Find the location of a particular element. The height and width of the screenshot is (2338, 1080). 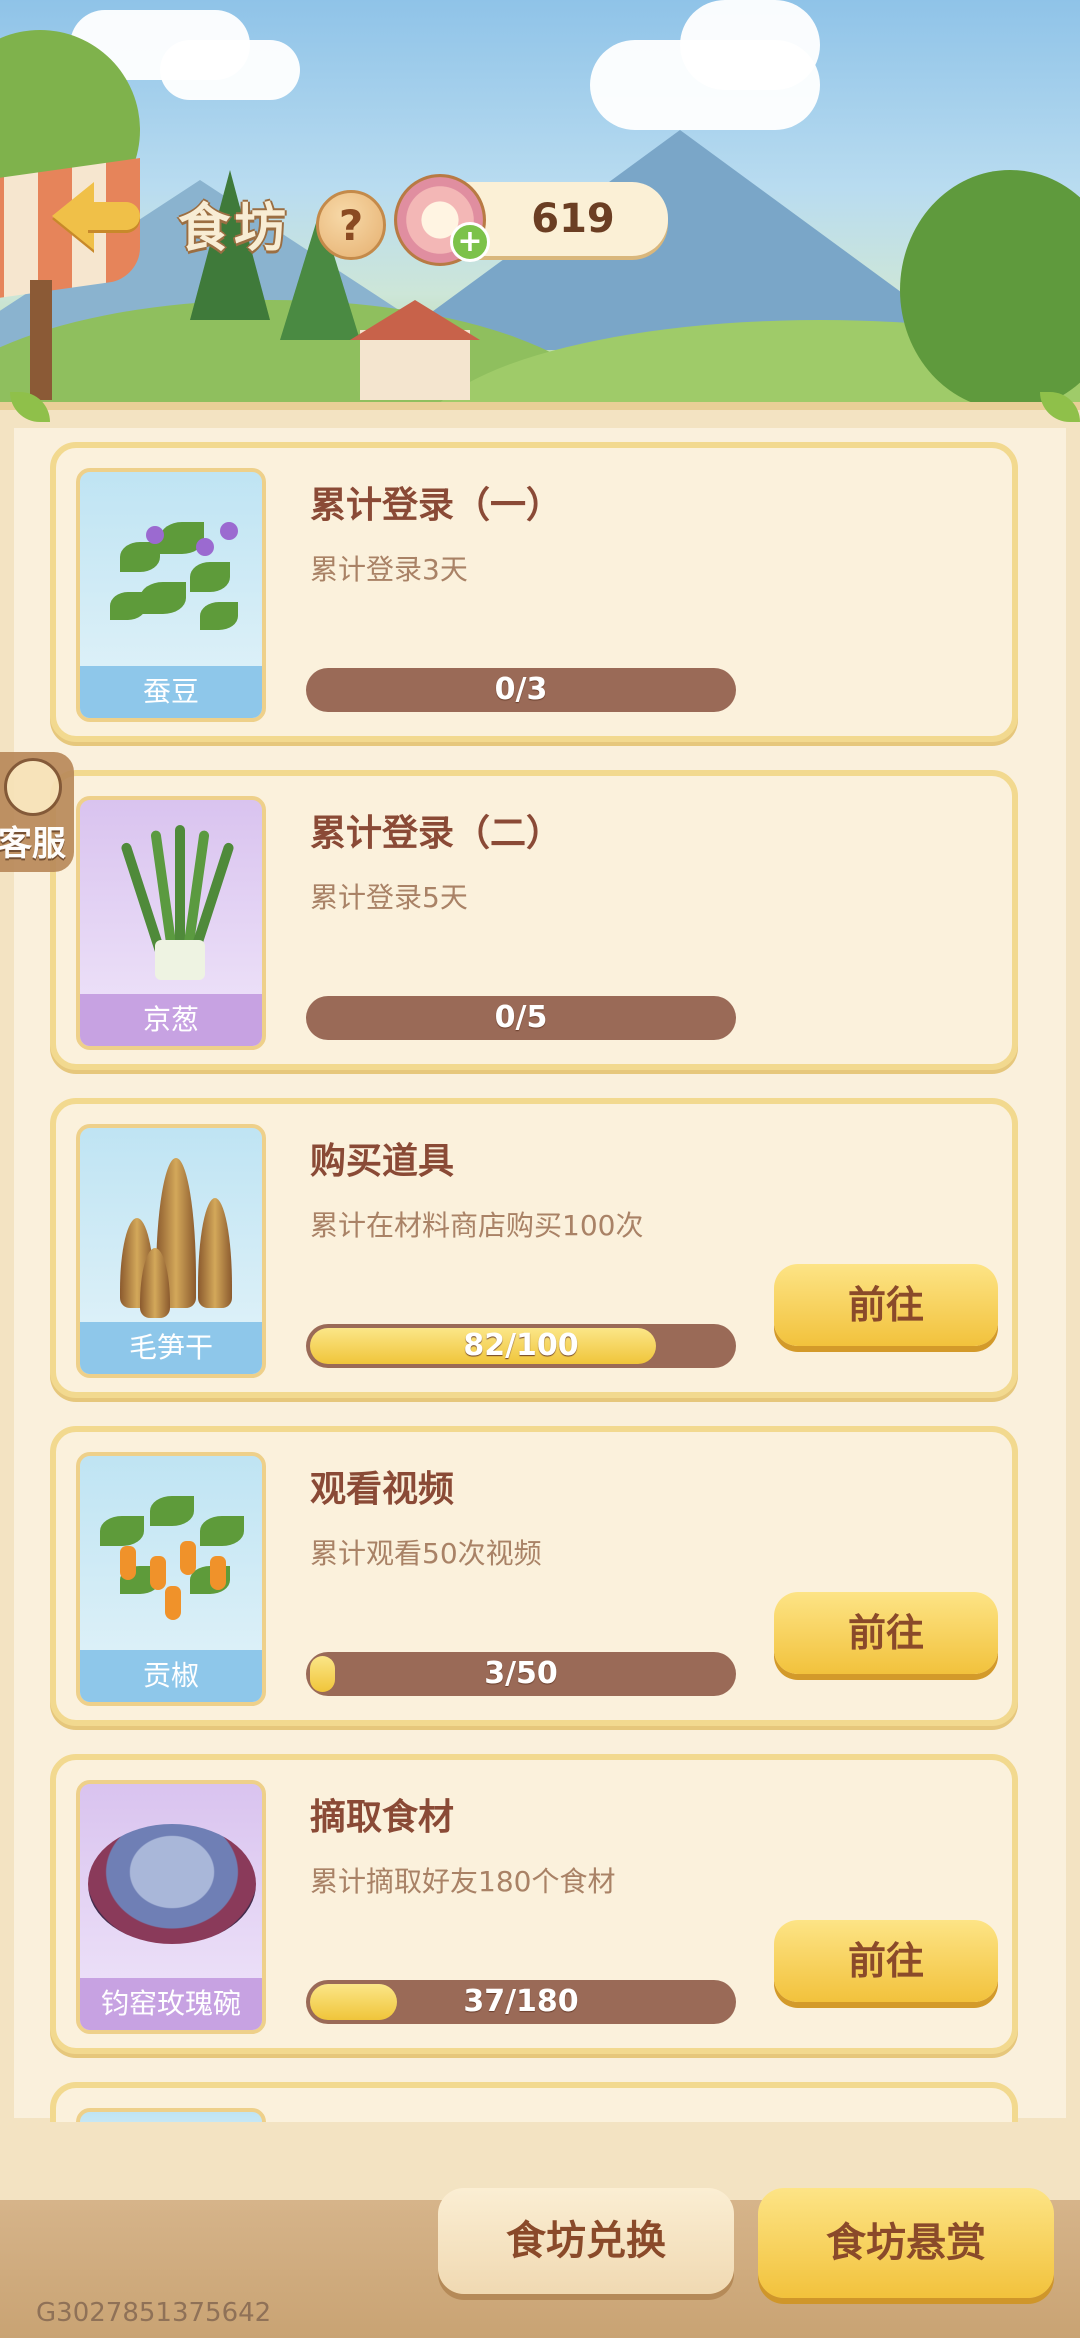

tab-exchange: 食坊兑换 is located at coordinates (586, 2241).